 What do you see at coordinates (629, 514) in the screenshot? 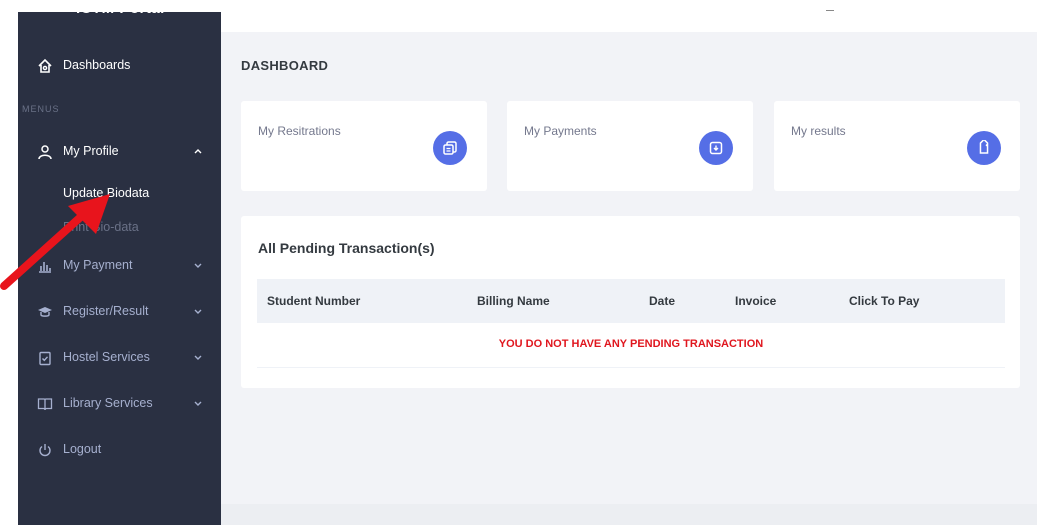
I see `footer` at bounding box center [629, 514].